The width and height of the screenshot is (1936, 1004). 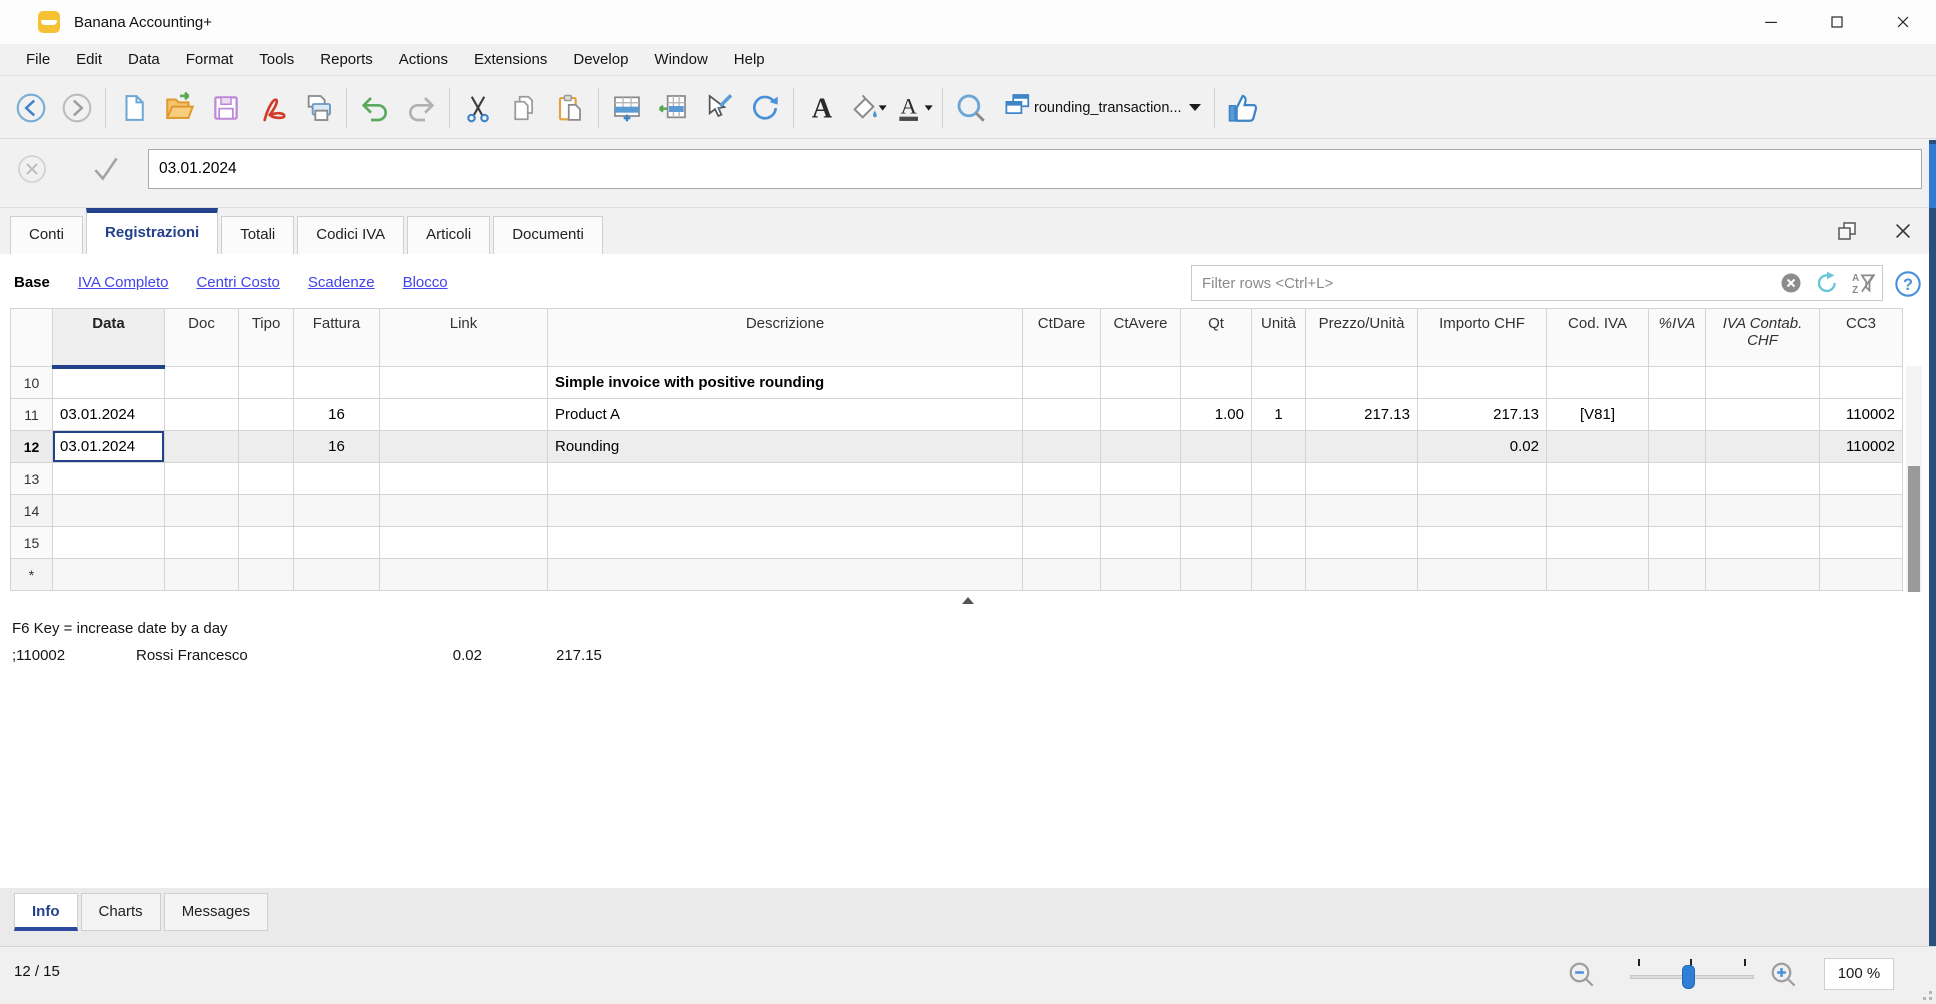 I want to click on save-button, so click(x=226, y=108).